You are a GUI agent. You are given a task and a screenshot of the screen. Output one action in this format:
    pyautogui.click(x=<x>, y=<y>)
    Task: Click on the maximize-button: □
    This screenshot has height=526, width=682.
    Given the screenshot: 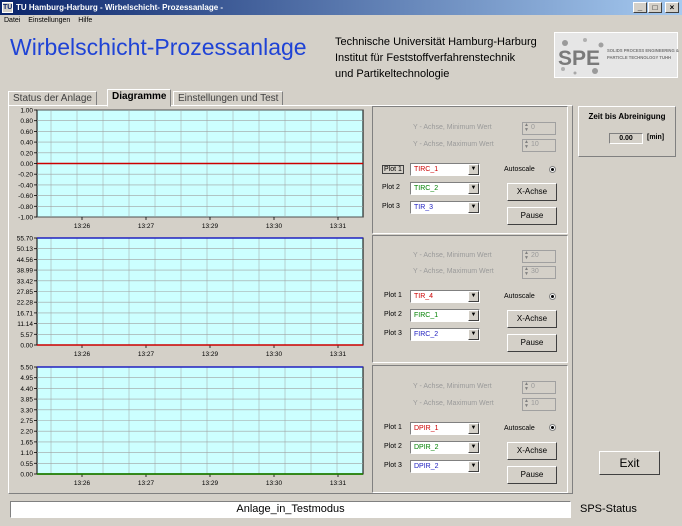 What is the action you would take?
    pyautogui.click(x=655, y=7)
    